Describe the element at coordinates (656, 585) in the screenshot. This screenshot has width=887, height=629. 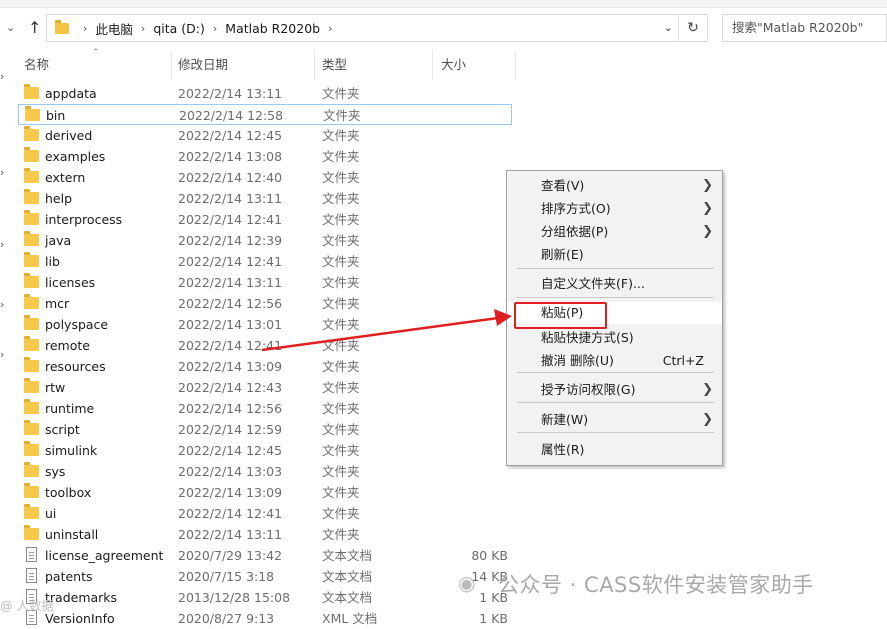
I see `watermark-text: 公众号 · CASS软件安装管家助手` at that location.